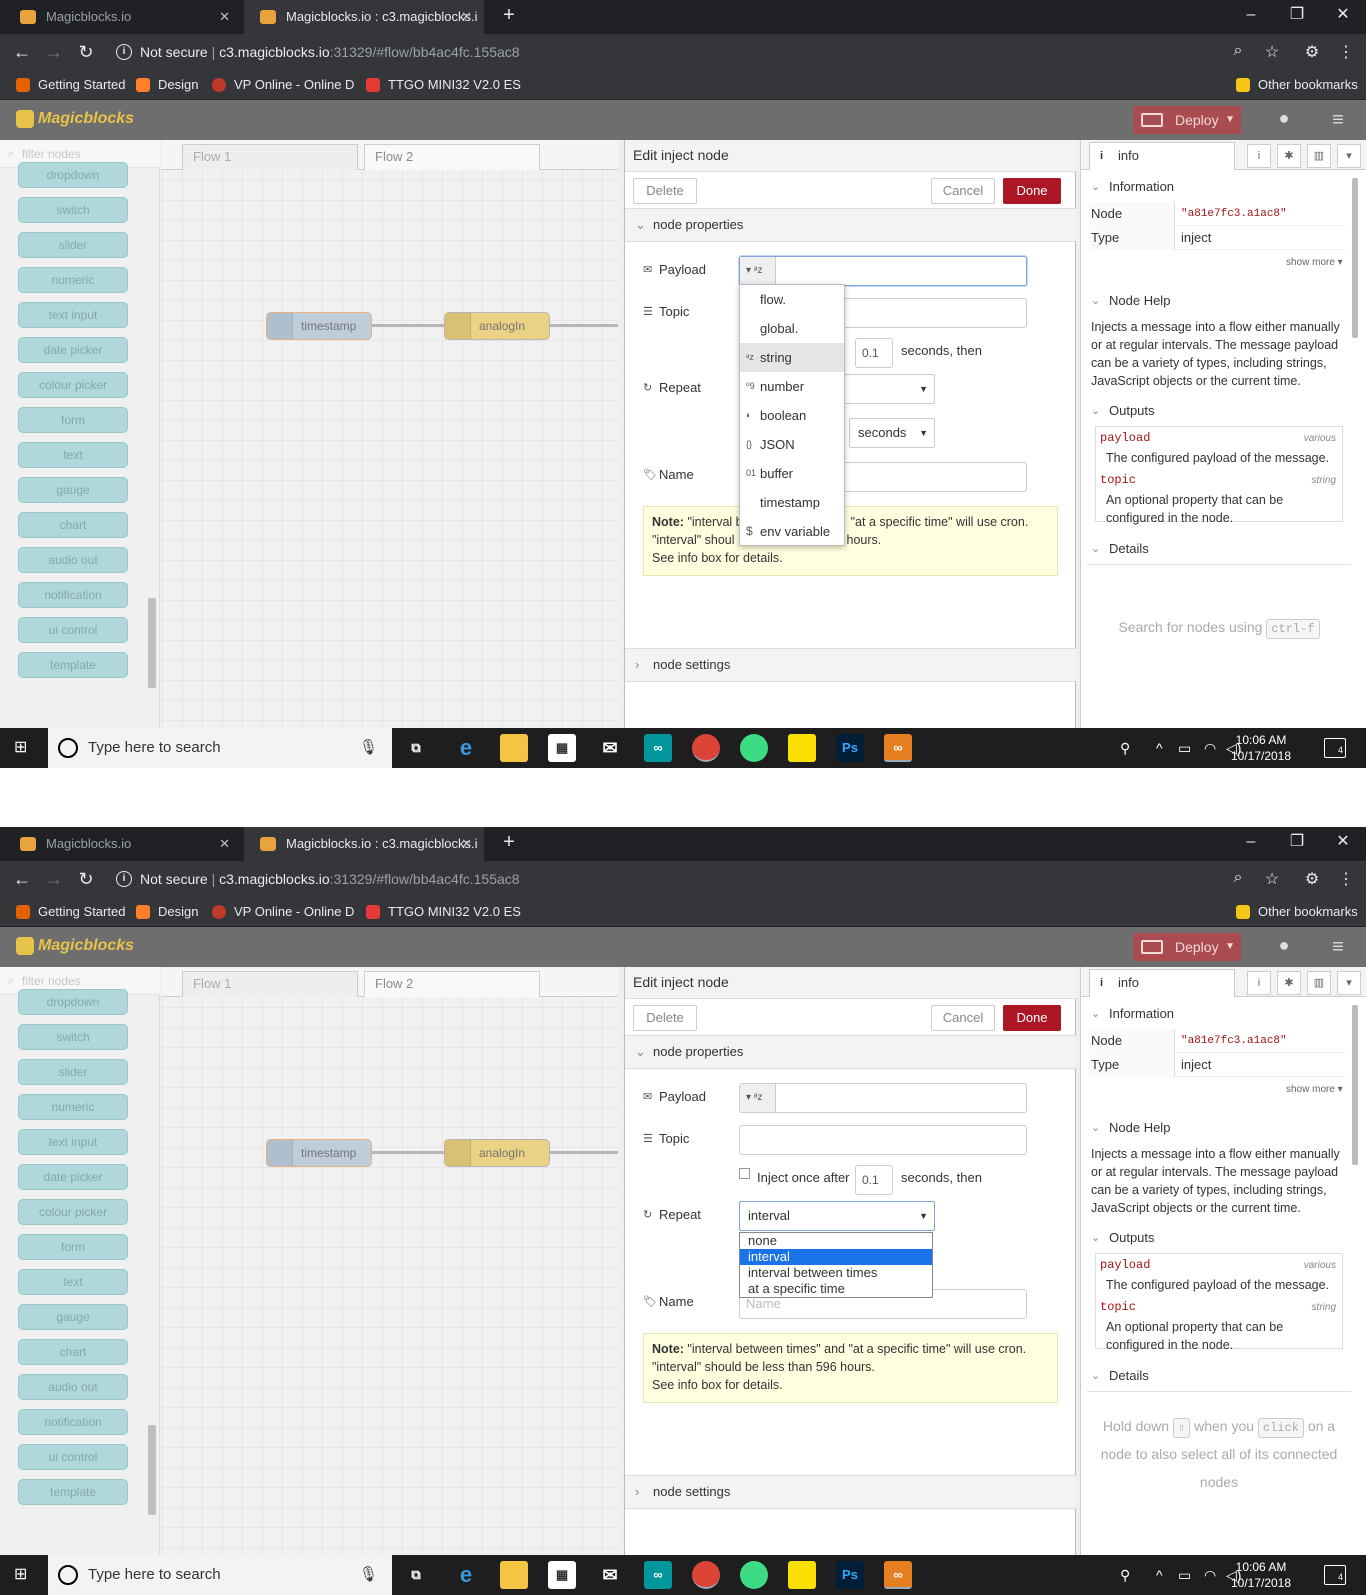  What do you see at coordinates (1356, 1192) in the screenshot?
I see `sidebar-scrollbar` at bounding box center [1356, 1192].